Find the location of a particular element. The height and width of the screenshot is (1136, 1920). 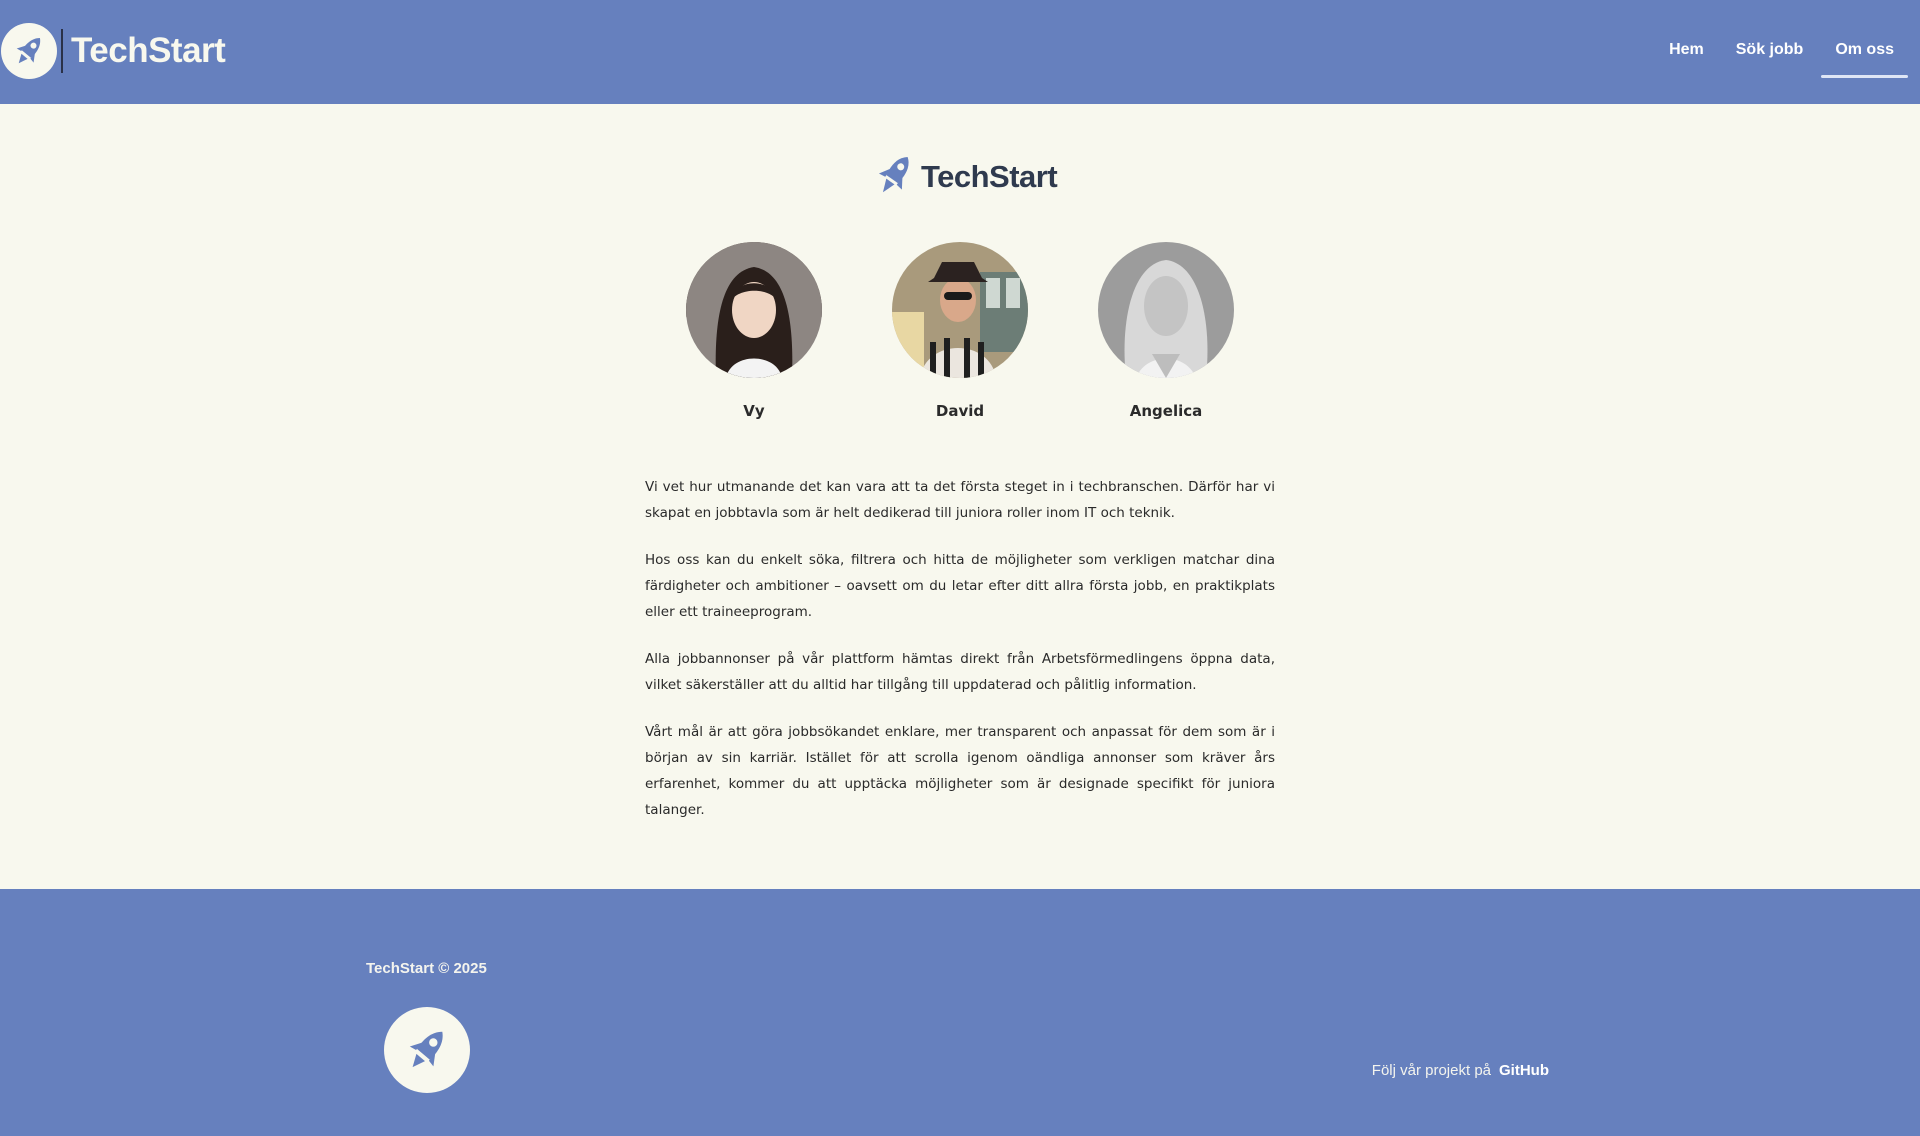

member-name: David is located at coordinates (960, 411).